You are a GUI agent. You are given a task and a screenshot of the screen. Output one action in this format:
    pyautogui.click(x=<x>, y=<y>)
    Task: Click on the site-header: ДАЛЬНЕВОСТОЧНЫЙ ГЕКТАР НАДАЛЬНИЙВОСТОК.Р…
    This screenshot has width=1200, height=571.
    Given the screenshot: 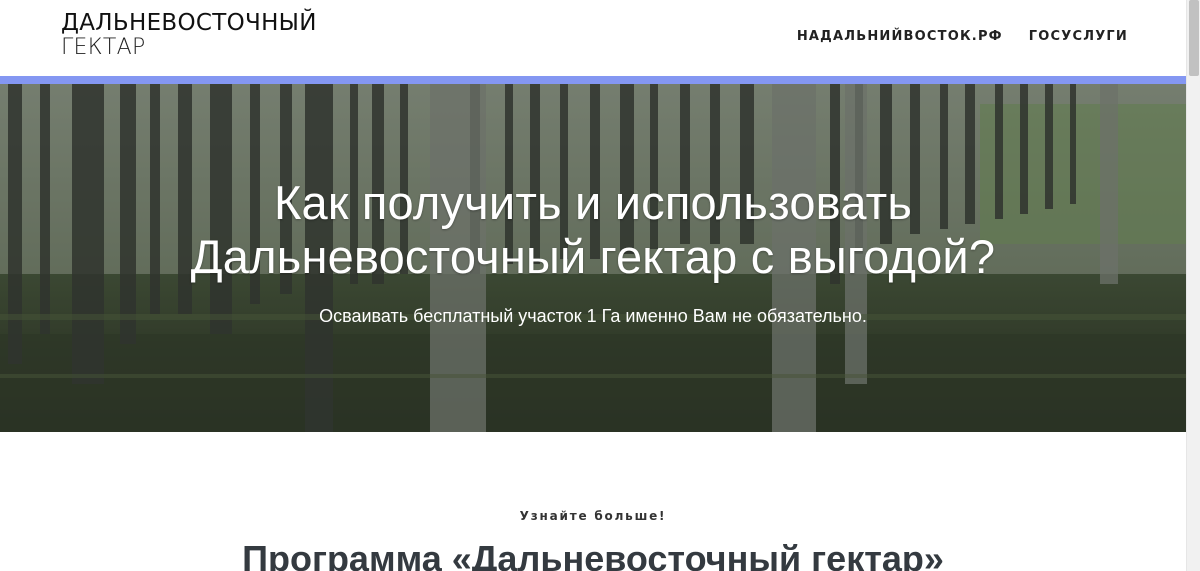 What is the action you would take?
    pyautogui.click(x=593, y=38)
    